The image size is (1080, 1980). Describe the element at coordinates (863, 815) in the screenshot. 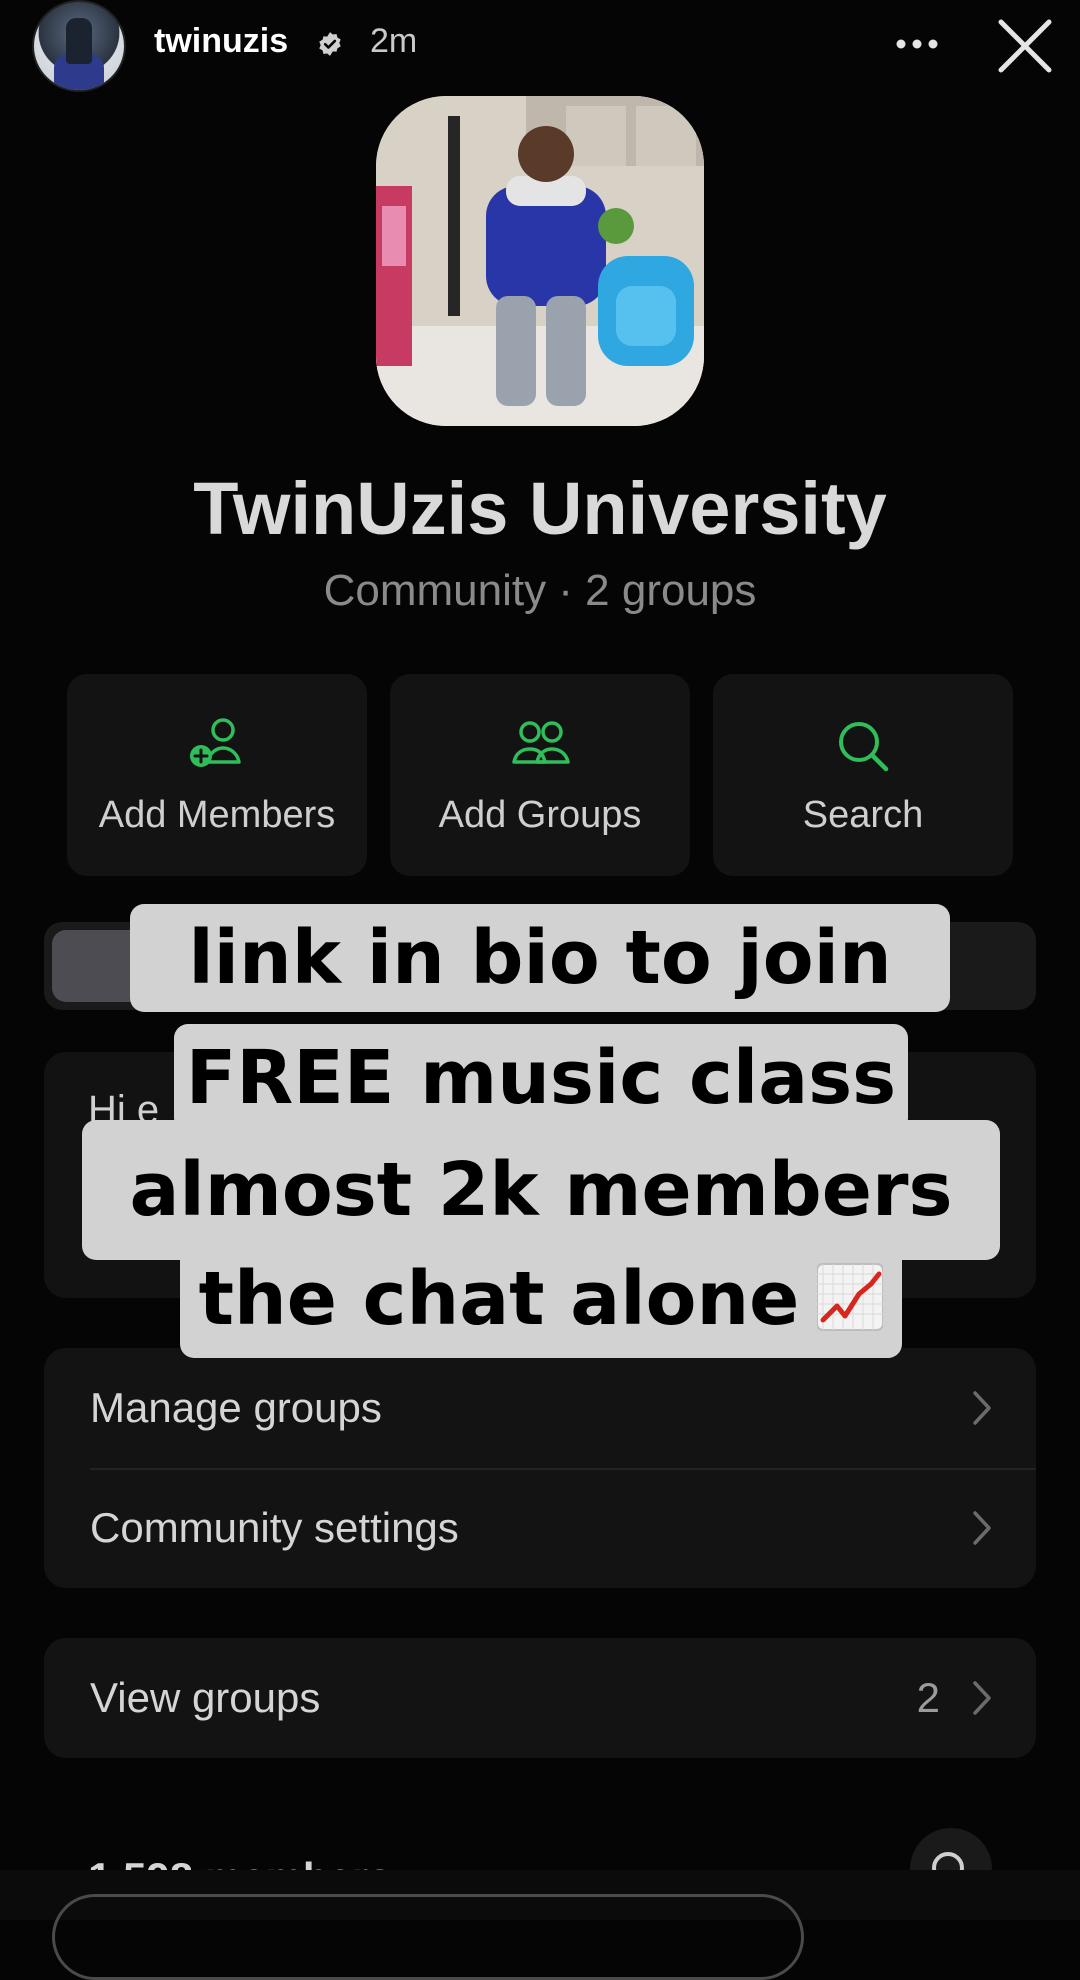

I see `search-label: Search` at that location.